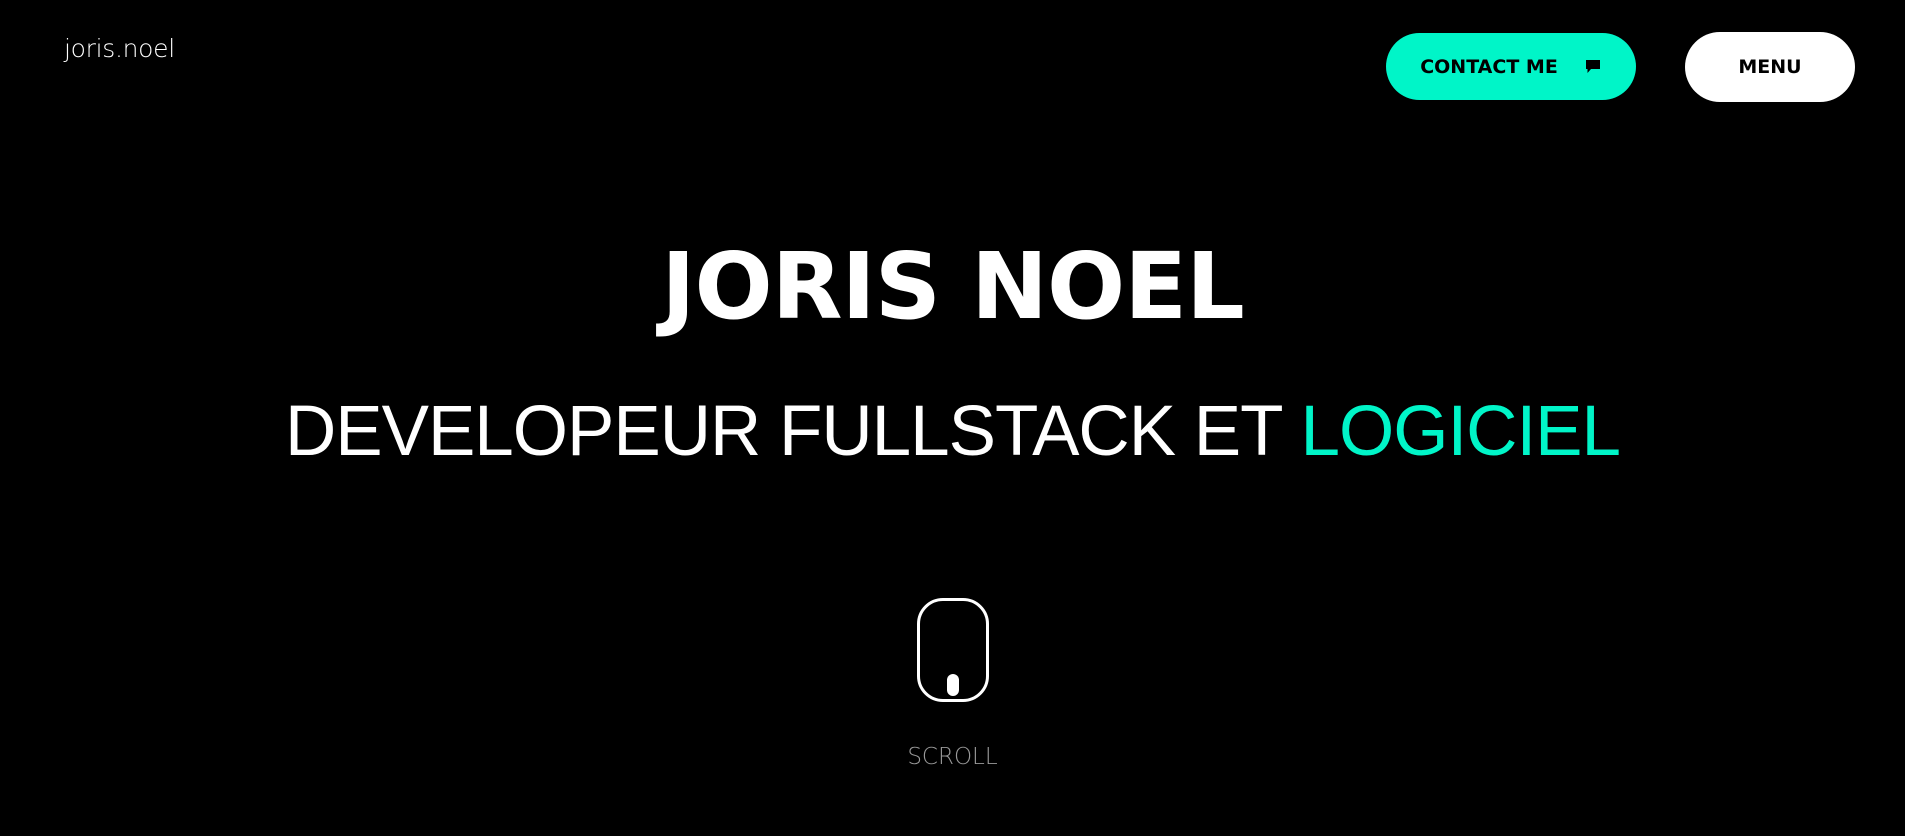  I want to click on mouse-wheel, so click(953, 685).